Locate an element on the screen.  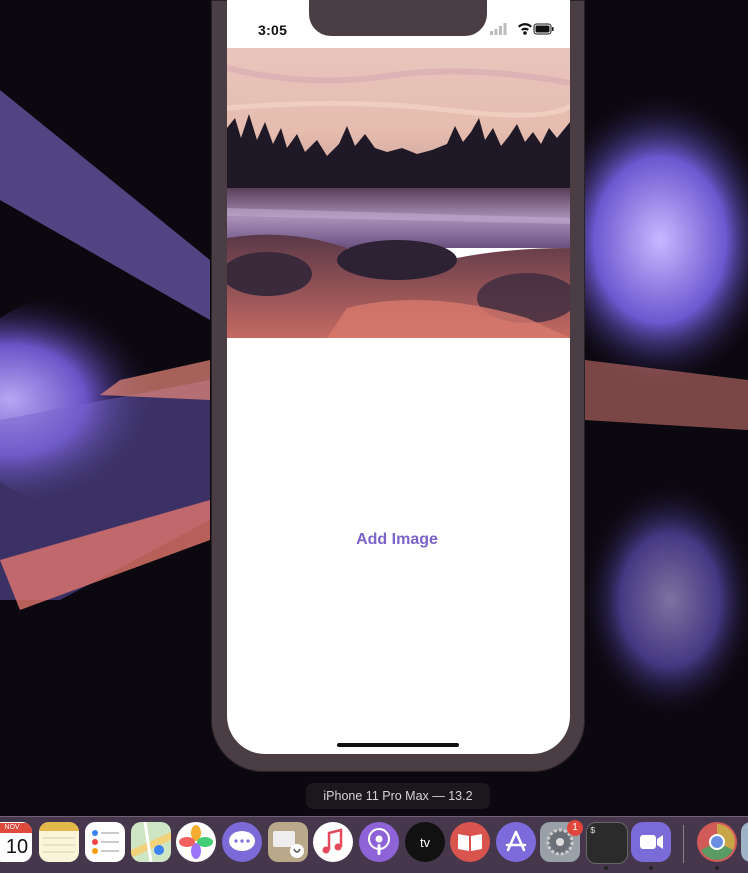
wifi-icon is located at coordinates (525, 29).